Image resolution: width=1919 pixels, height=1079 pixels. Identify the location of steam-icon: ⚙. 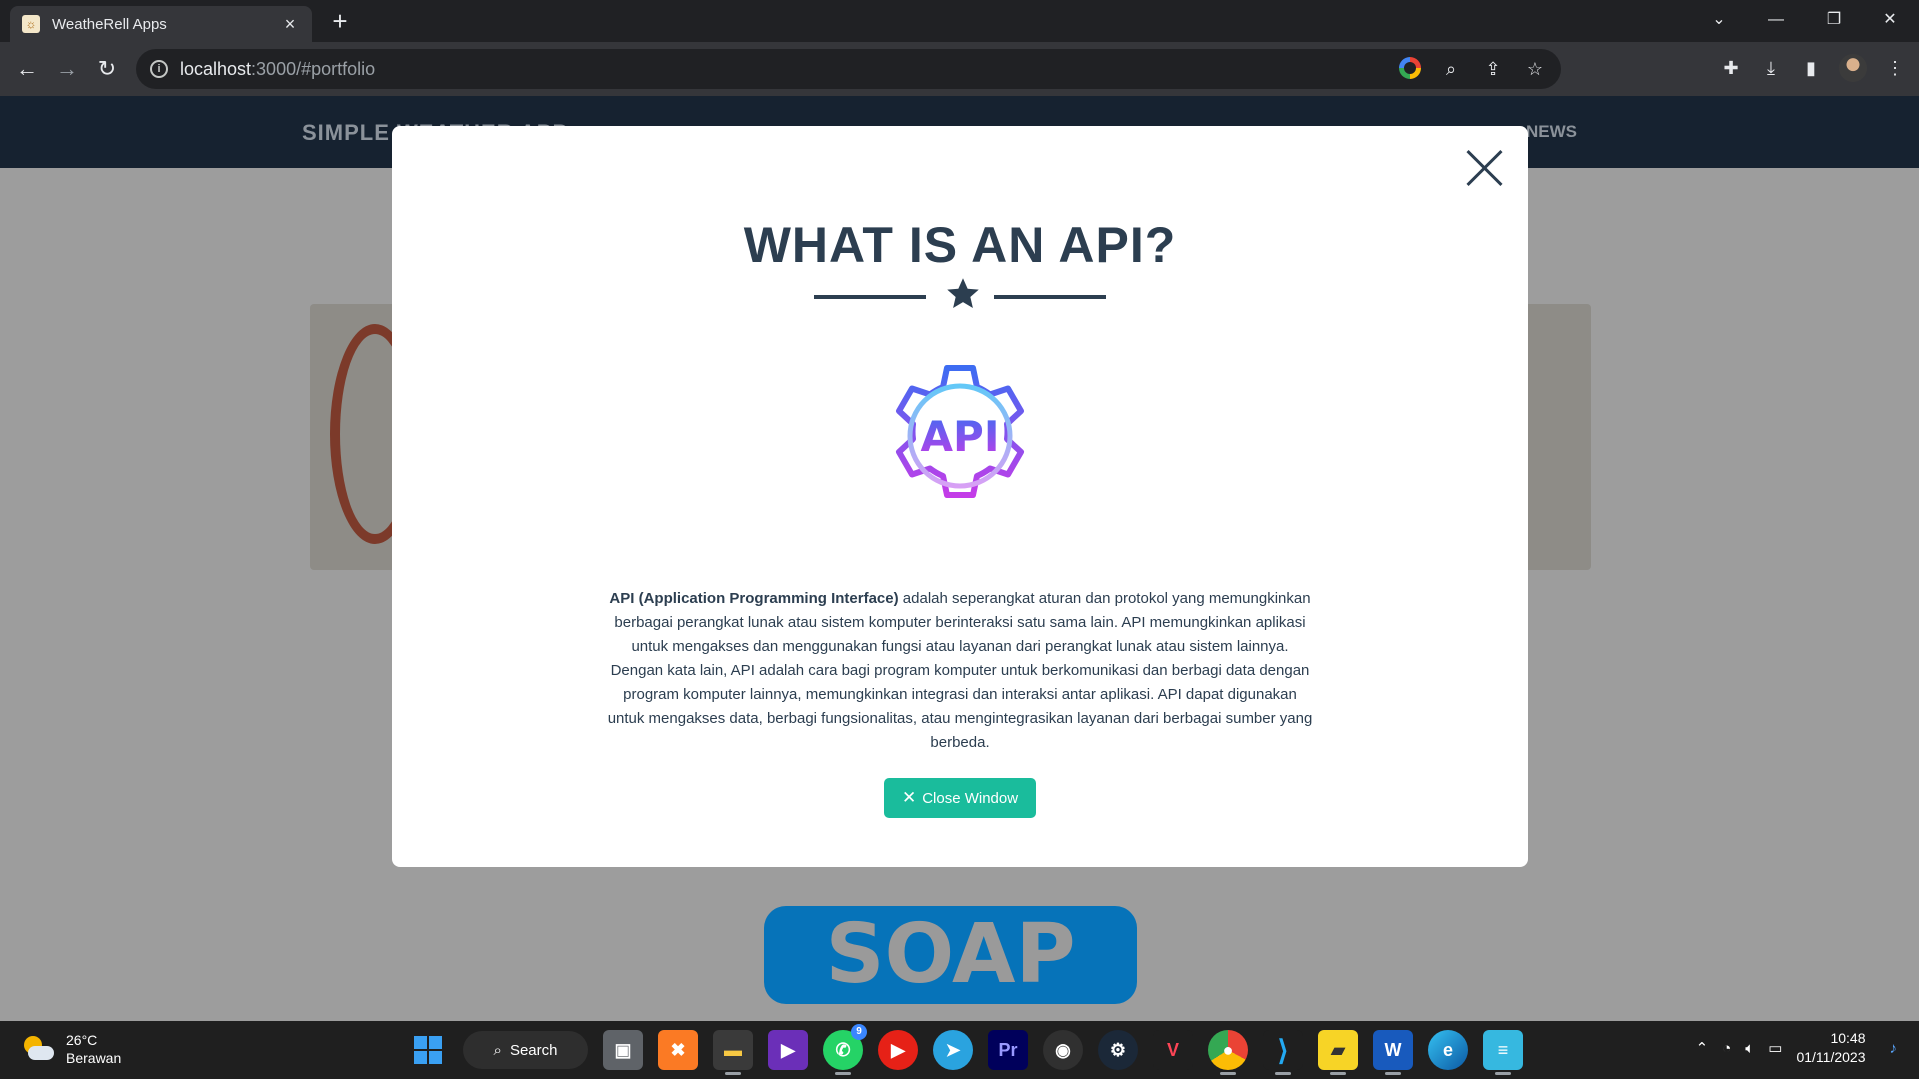
(1118, 1050).